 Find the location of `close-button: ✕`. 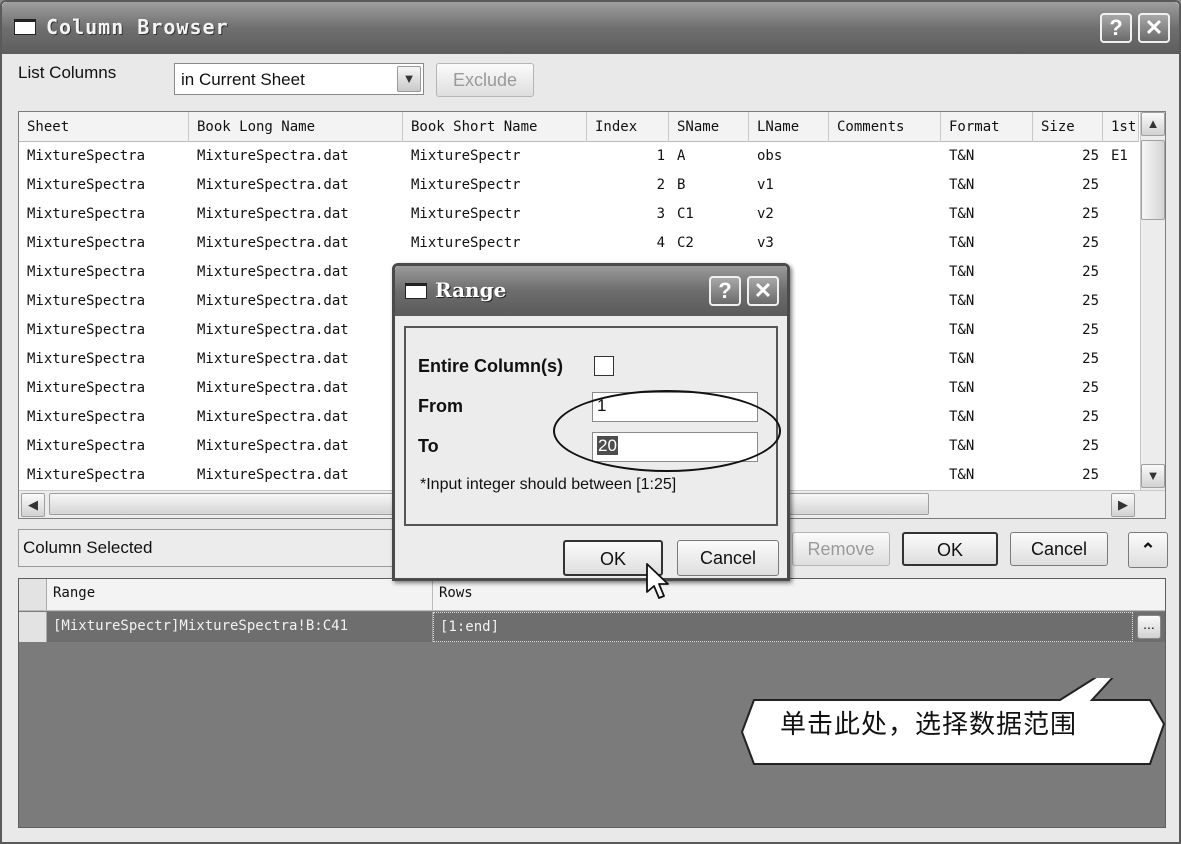

close-button: ✕ is located at coordinates (1154, 28).